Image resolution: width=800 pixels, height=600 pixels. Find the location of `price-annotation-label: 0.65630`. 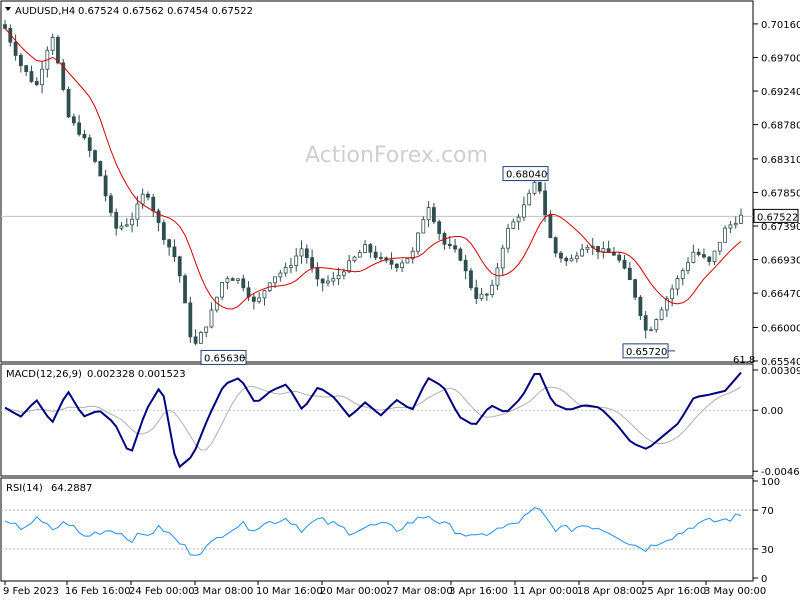

price-annotation-label: 0.65630 is located at coordinates (224, 358).